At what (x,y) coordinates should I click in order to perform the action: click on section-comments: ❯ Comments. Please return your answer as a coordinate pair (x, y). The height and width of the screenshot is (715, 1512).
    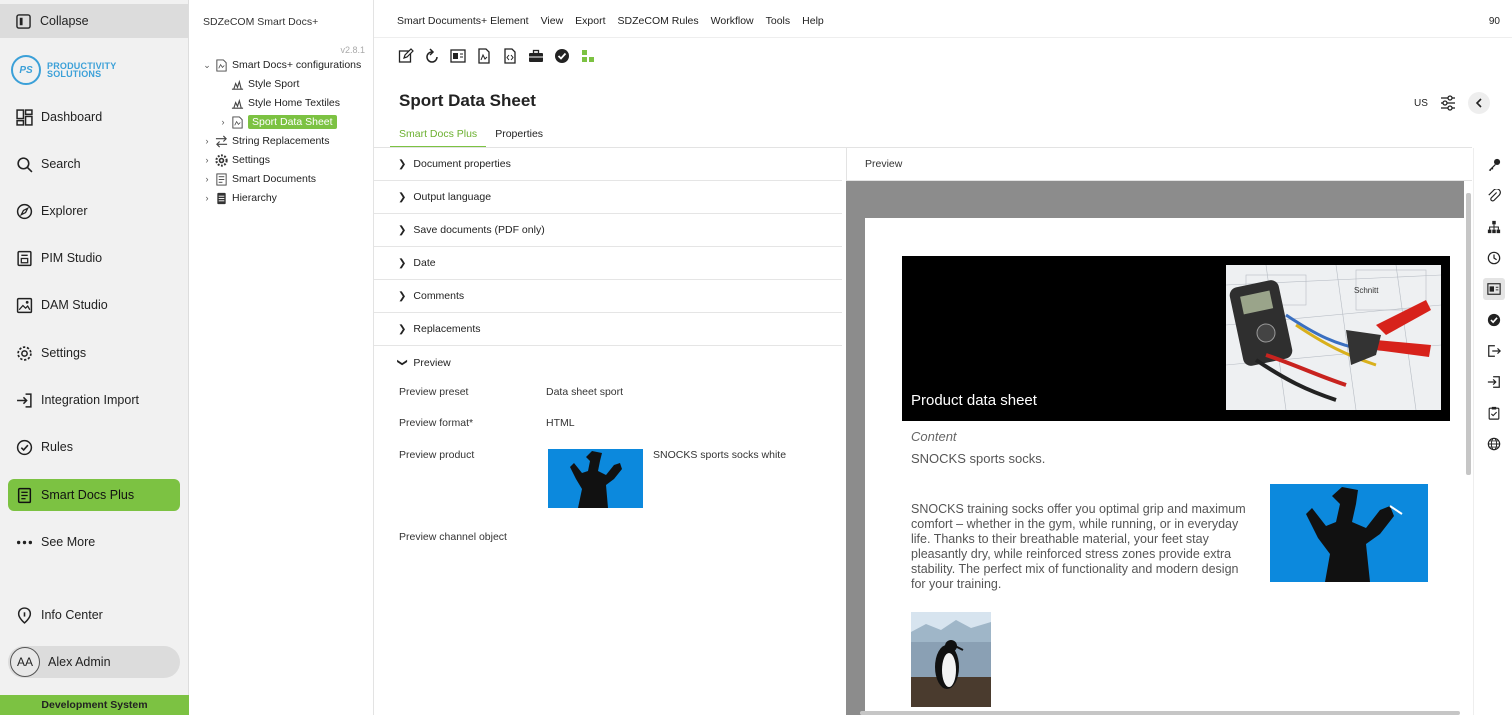
    Looking at the image, I should click on (608, 296).